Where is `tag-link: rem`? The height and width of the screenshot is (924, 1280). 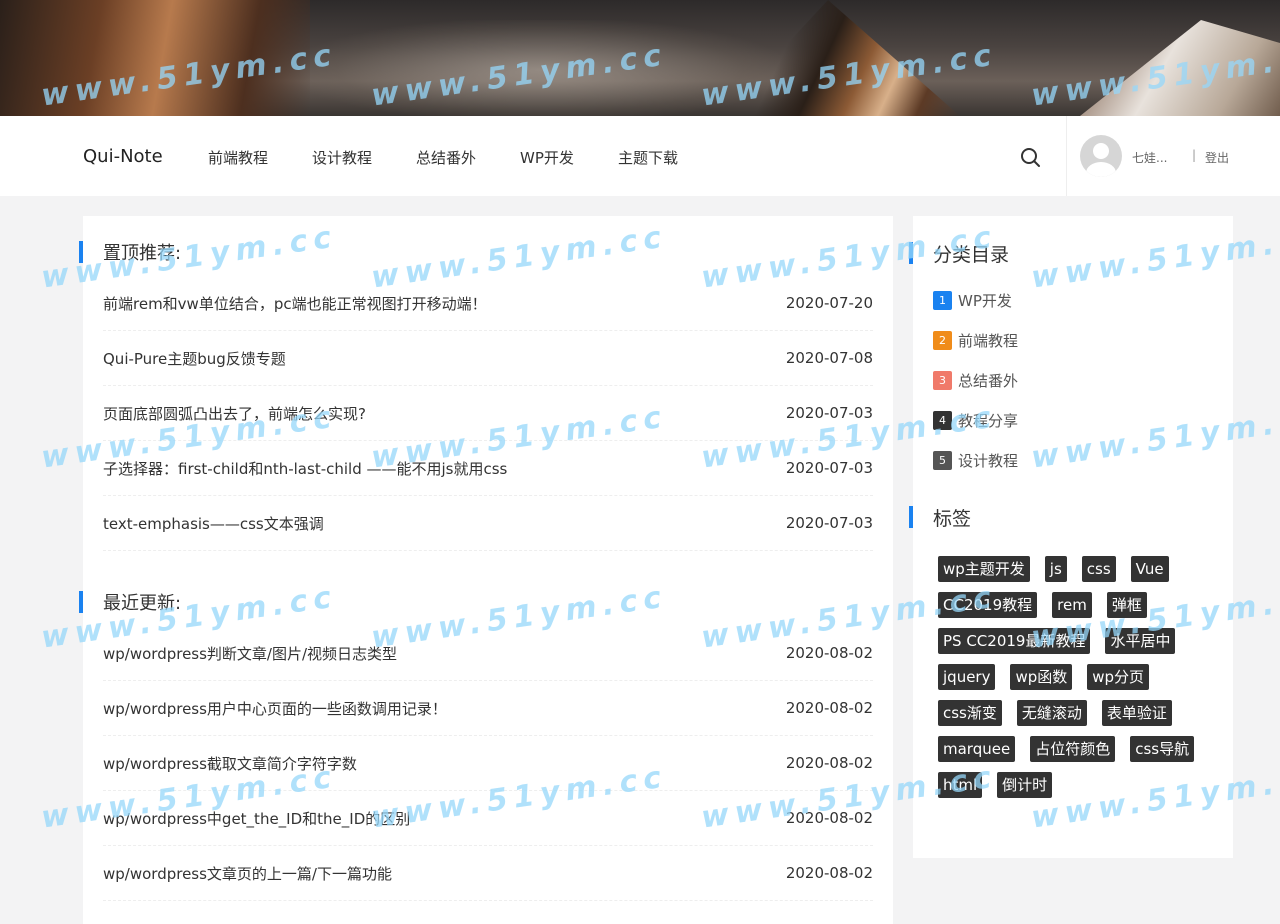 tag-link: rem is located at coordinates (1072, 605).